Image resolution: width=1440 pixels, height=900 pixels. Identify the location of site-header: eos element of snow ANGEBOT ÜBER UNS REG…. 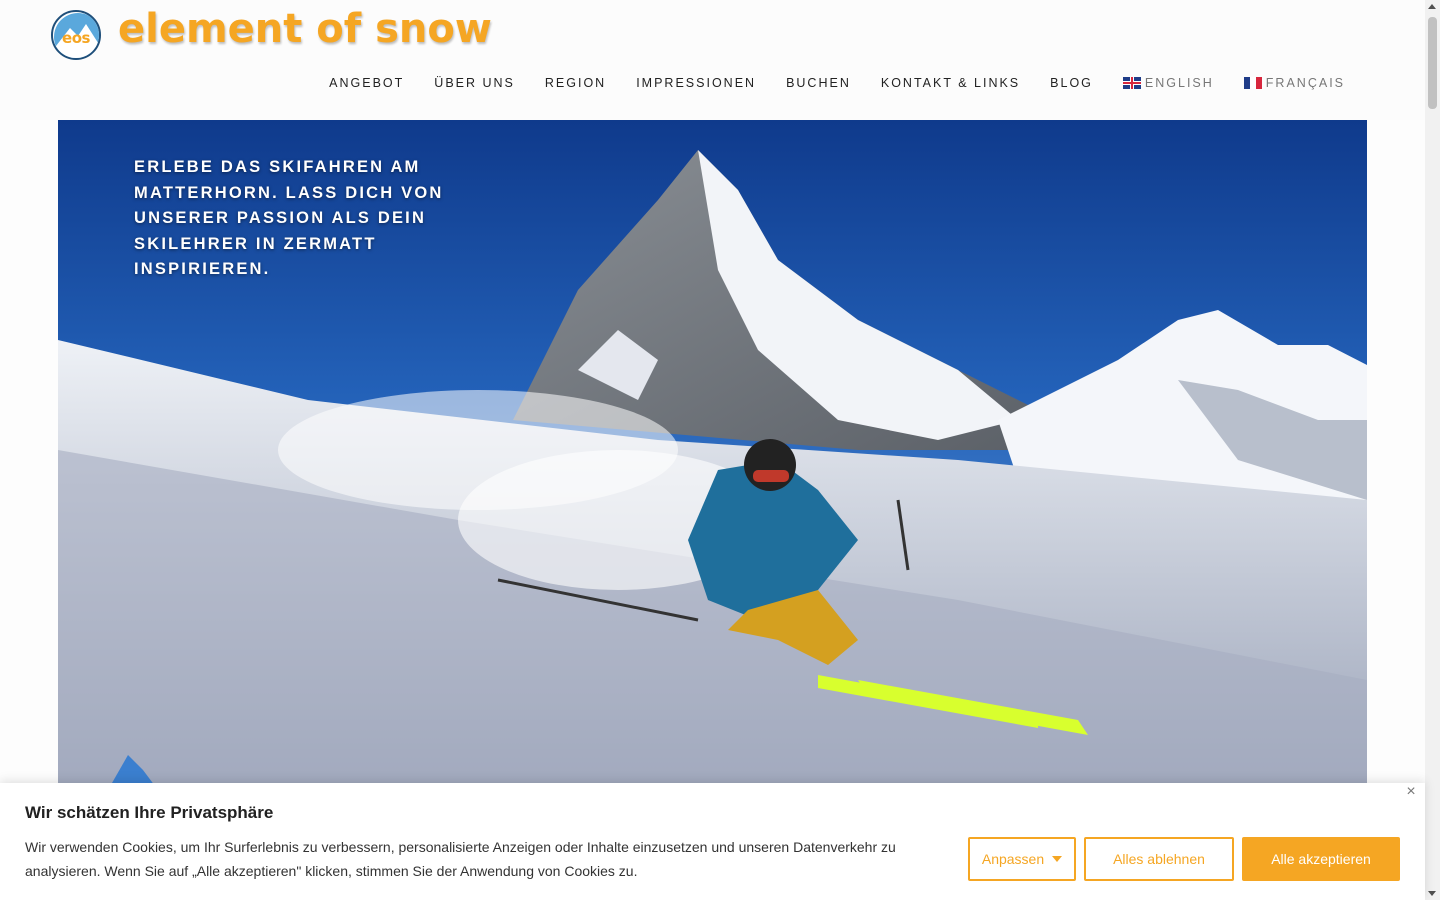
(712, 60).